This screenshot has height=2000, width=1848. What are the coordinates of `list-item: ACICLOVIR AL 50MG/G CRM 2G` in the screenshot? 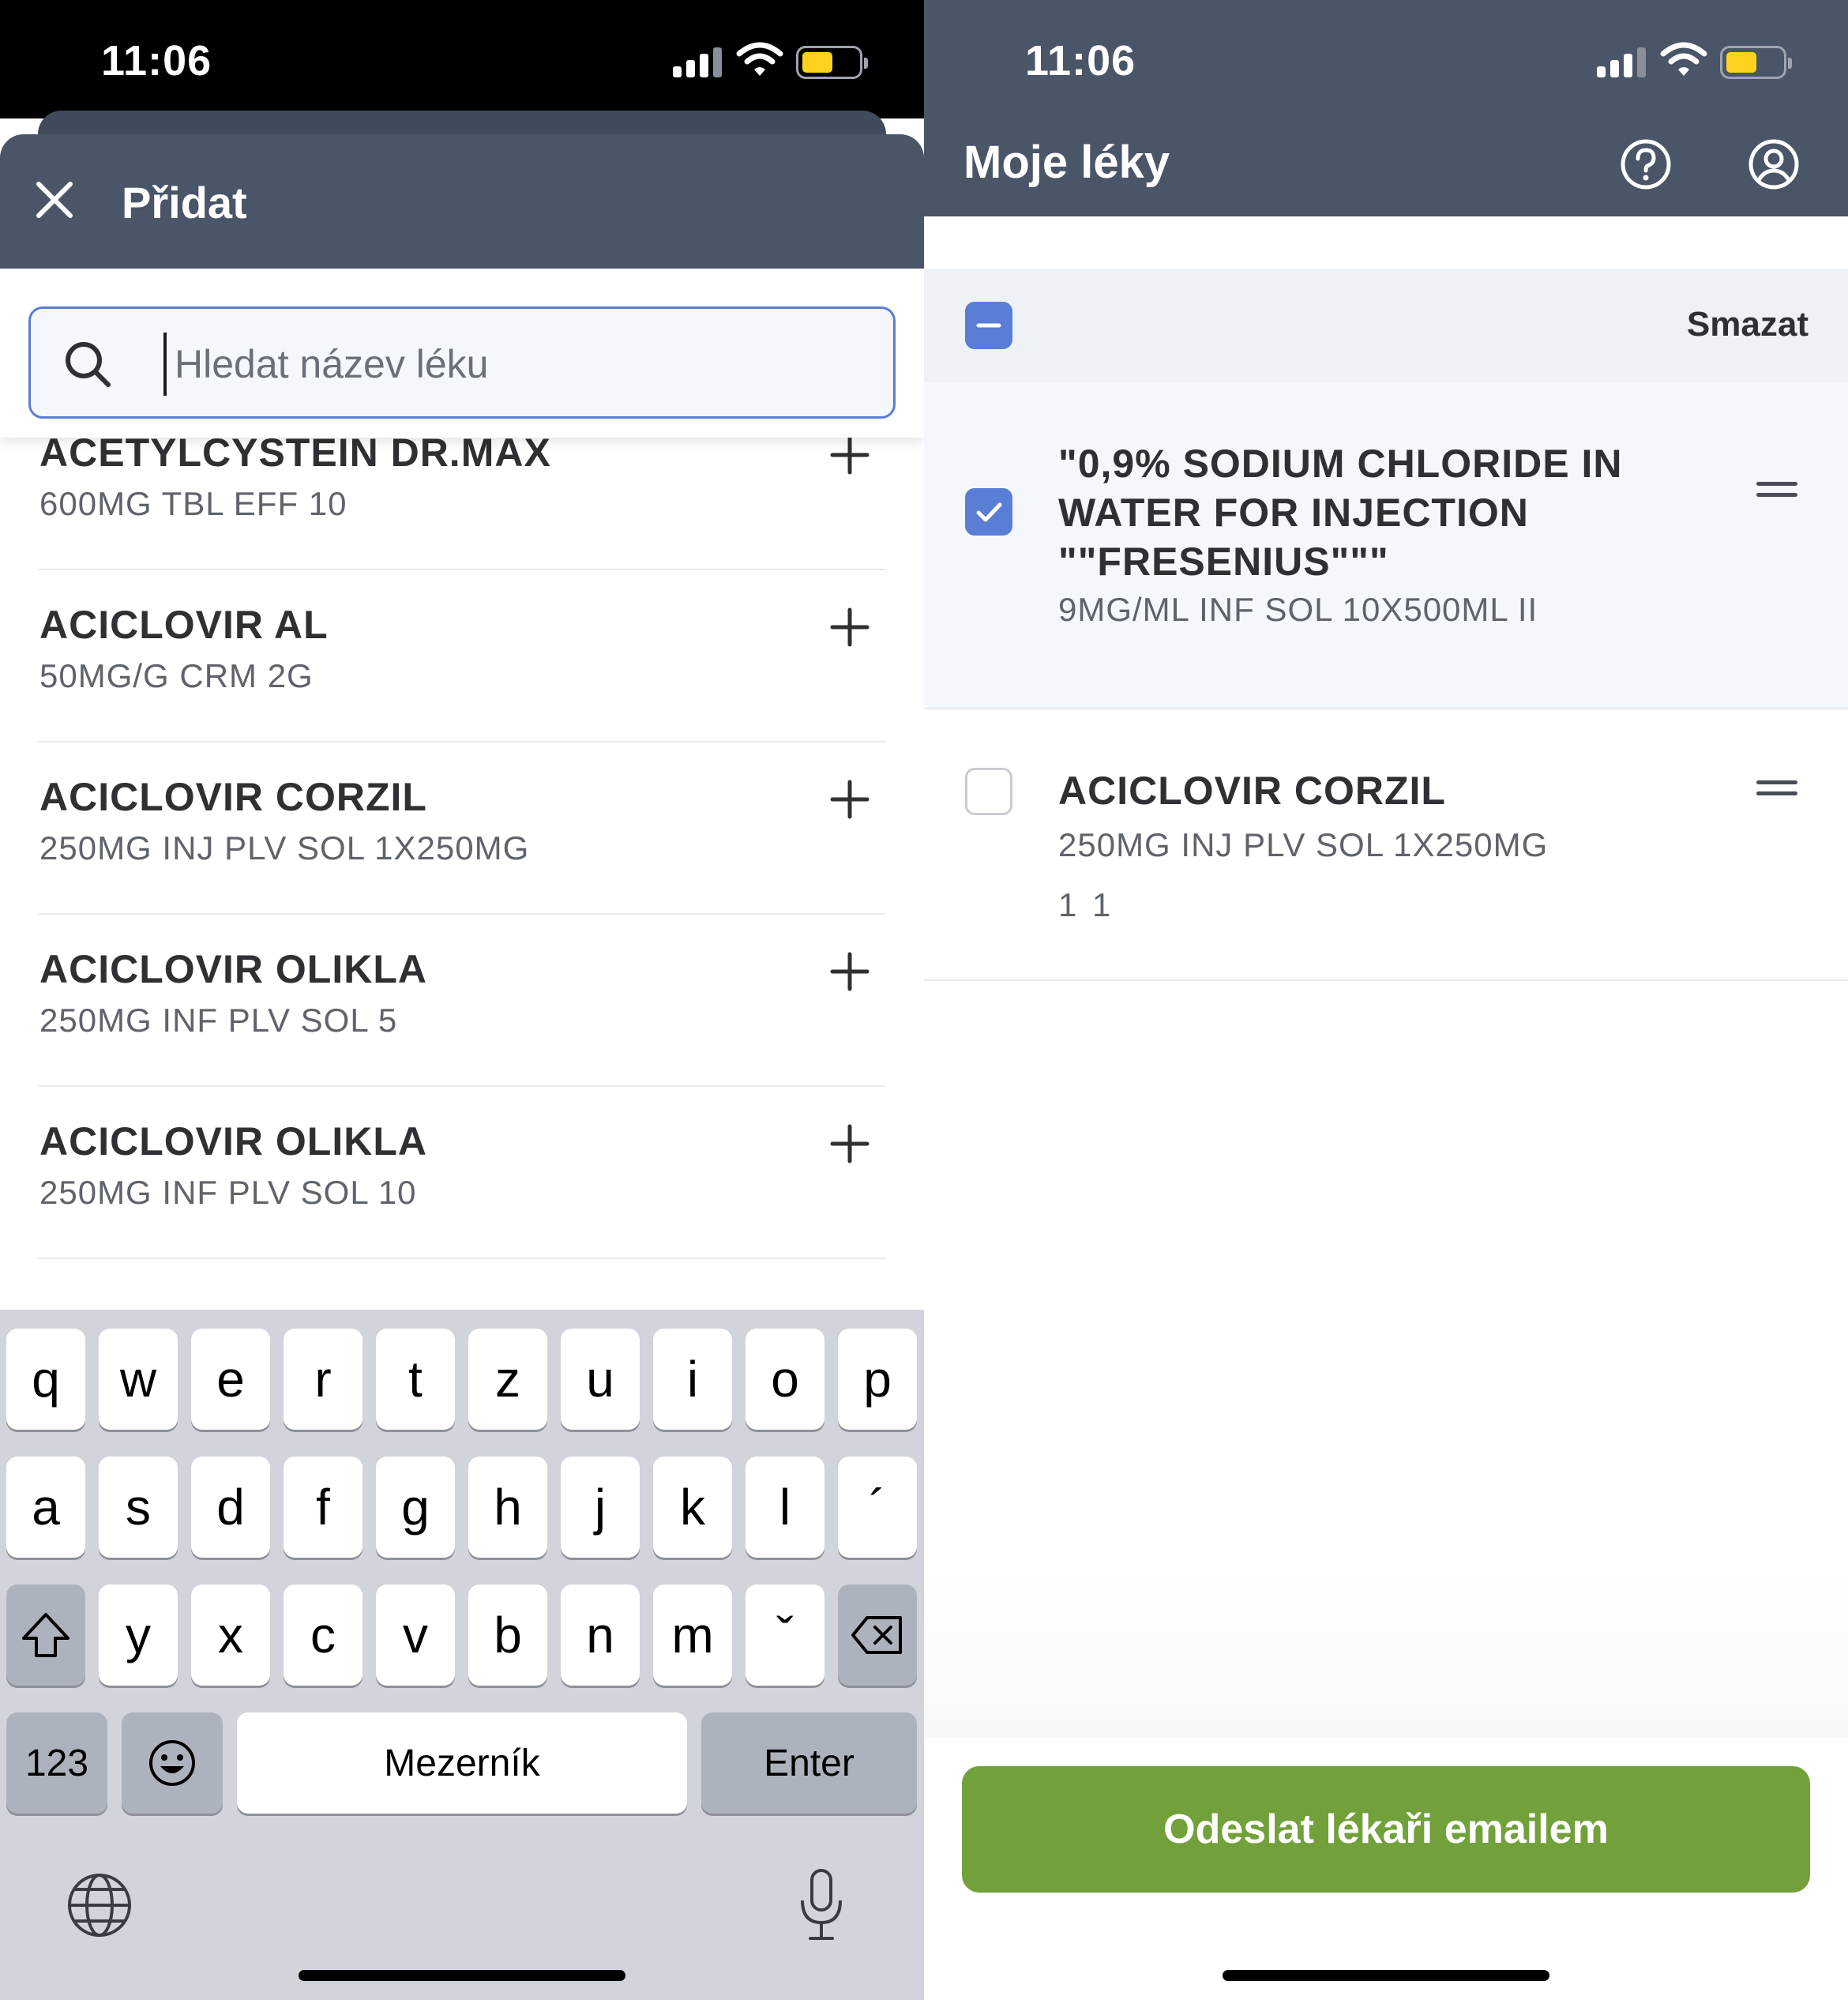 It's located at (462, 656).